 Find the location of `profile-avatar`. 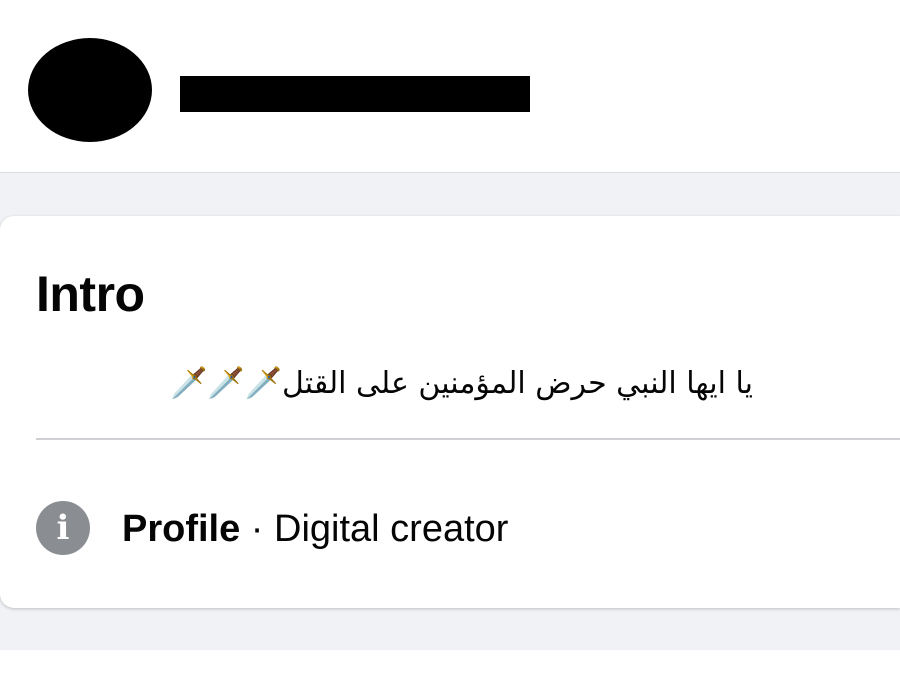

profile-avatar is located at coordinates (90, 90).